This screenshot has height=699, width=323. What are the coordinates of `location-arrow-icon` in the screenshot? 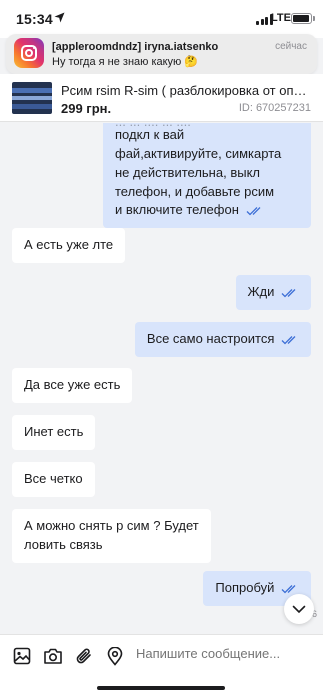 It's located at (59, 17).